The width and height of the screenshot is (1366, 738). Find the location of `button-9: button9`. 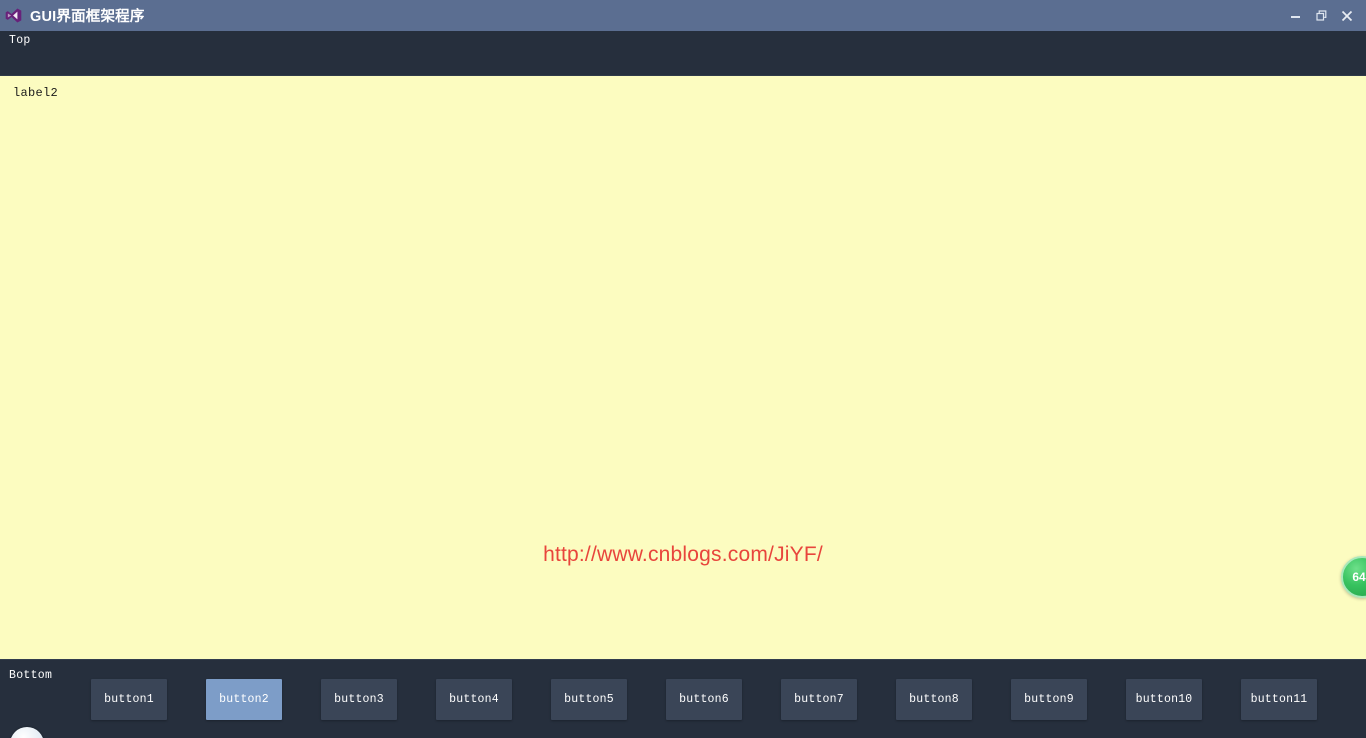

button-9: button9 is located at coordinates (1049, 699).